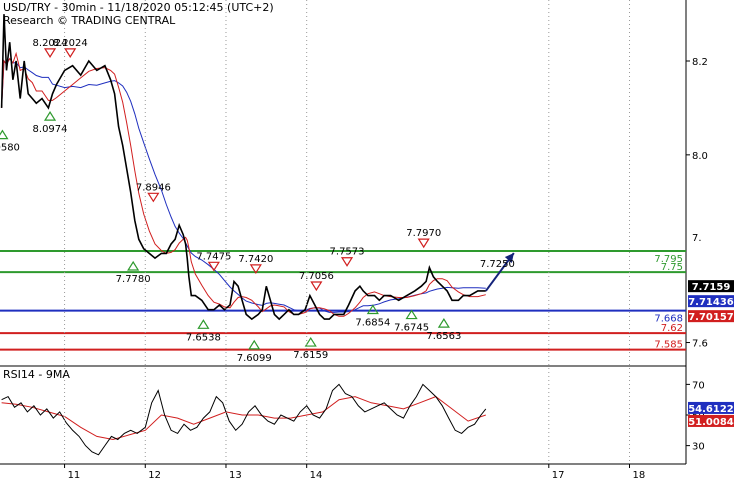 The width and height of the screenshot is (735, 480). What do you see at coordinates (672, 328) in the screenshot?
I see `level-label-3: 7.62` at bounding box center [672, 328].